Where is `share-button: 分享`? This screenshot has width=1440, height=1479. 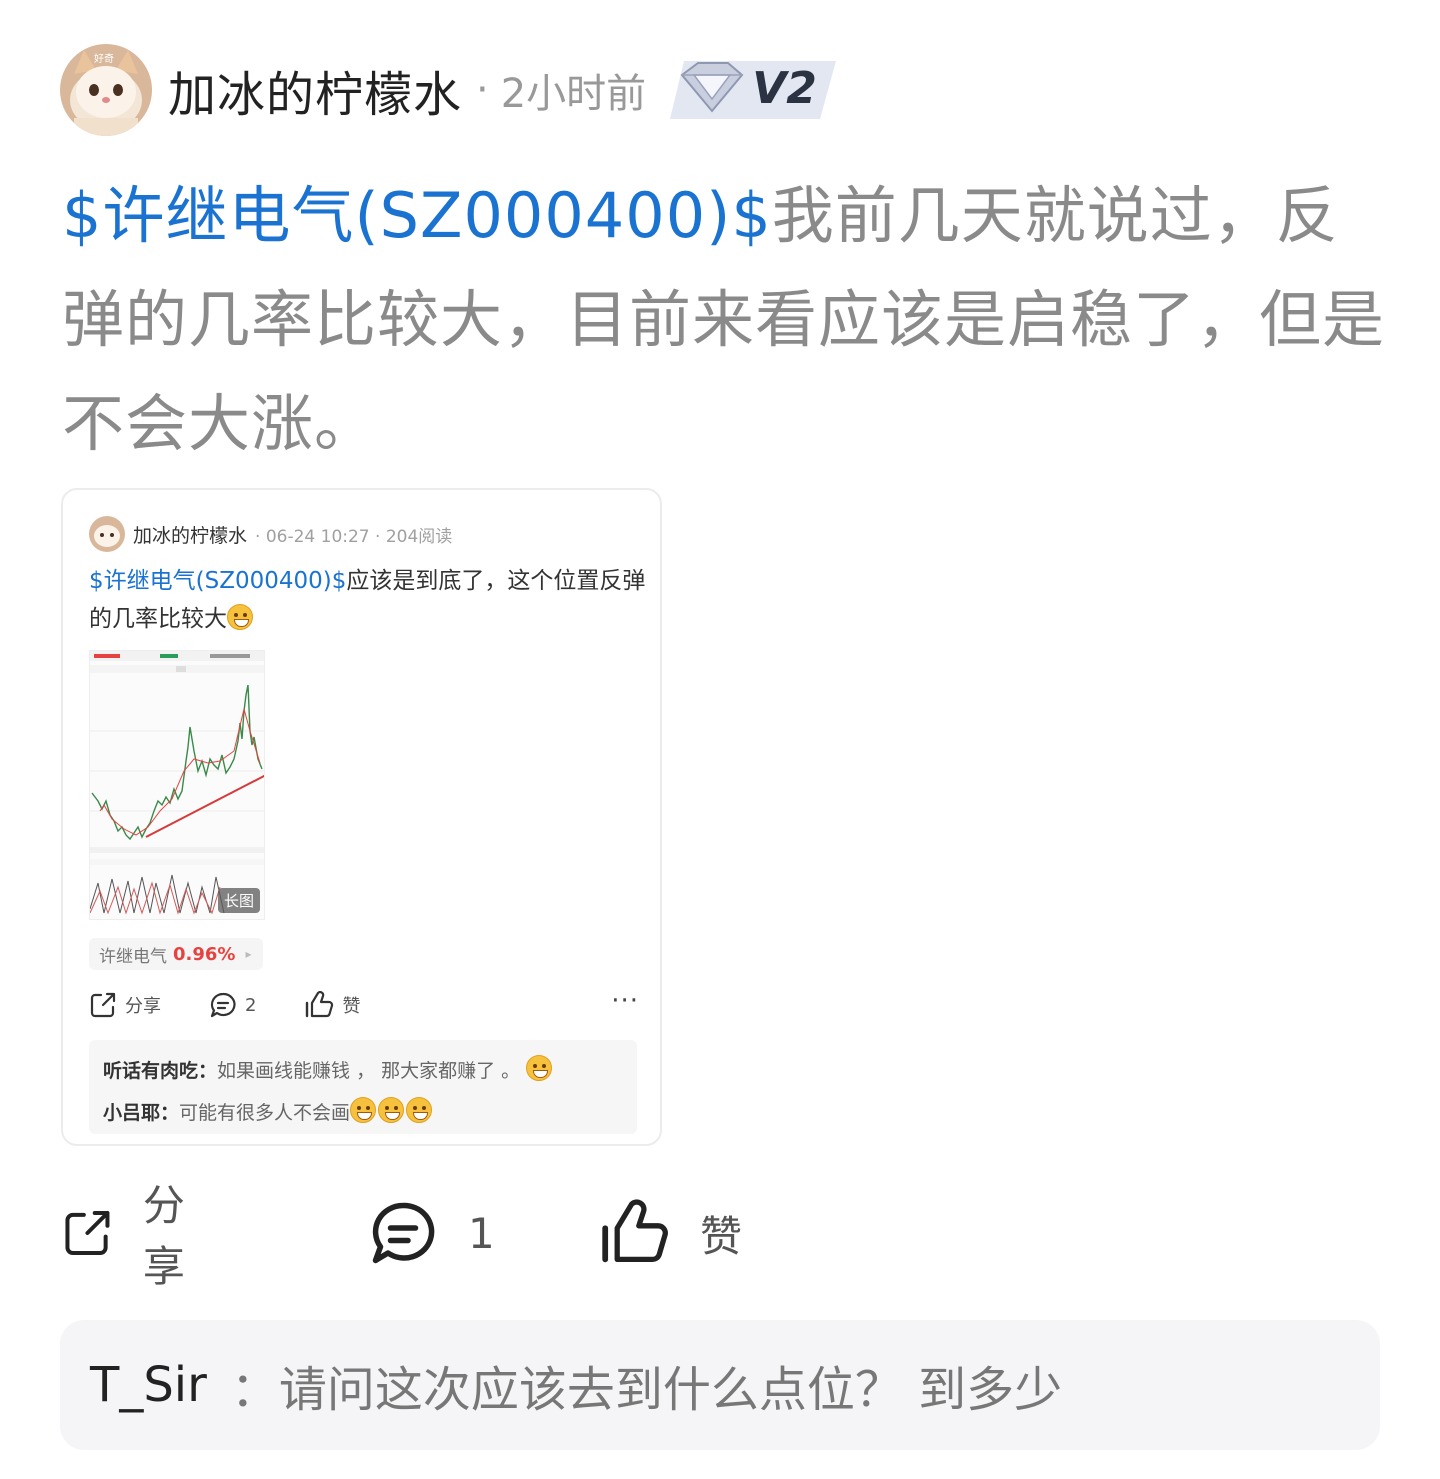 share-button: 分享 is located at coordinates (133, 1236).